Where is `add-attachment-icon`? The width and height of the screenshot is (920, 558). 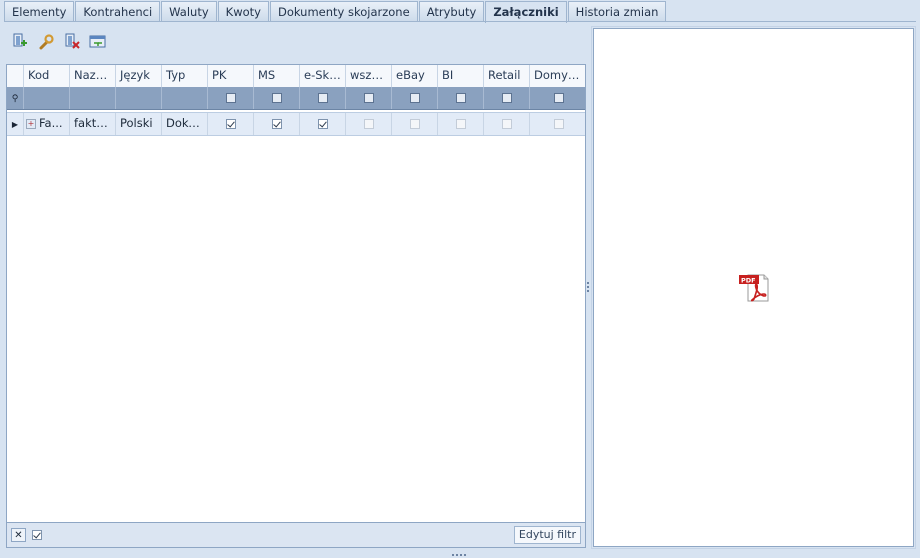 add-attachment-icon is located at coordinates (20, 43).